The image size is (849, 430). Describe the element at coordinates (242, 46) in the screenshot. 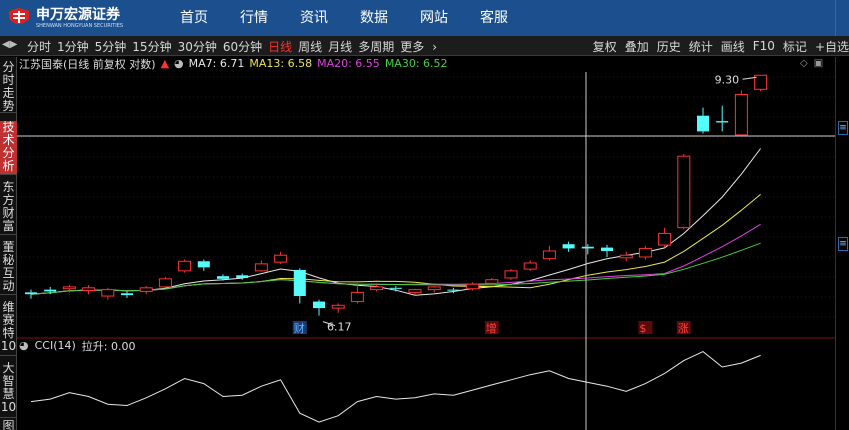

I see `period-tab: 60分钟` at that location.